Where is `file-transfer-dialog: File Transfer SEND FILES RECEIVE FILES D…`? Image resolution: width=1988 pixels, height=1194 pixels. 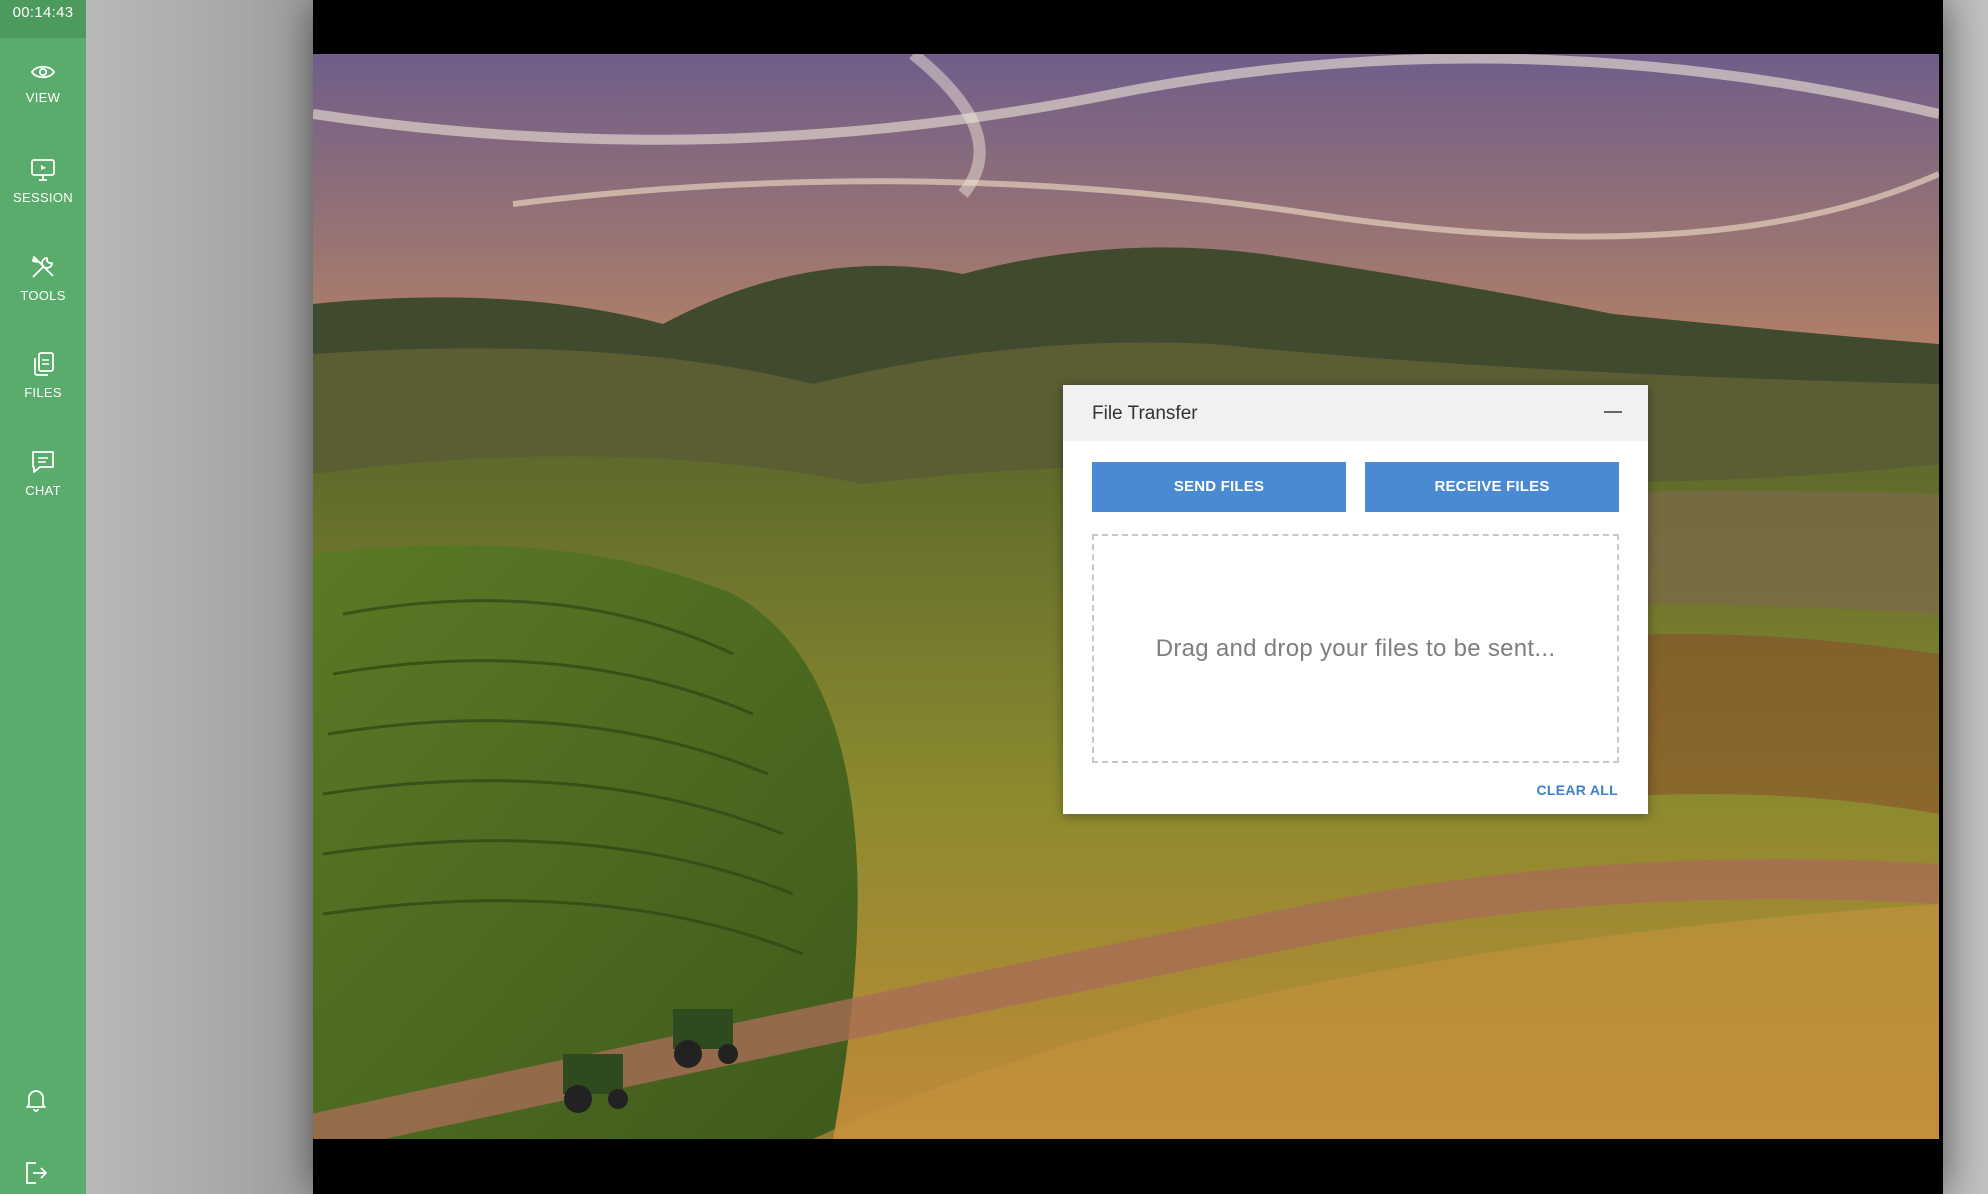 file-transfer-dialog: File Transfer SEND FILES RECEIVE FILES D… is located at coordinates (1355, 599).